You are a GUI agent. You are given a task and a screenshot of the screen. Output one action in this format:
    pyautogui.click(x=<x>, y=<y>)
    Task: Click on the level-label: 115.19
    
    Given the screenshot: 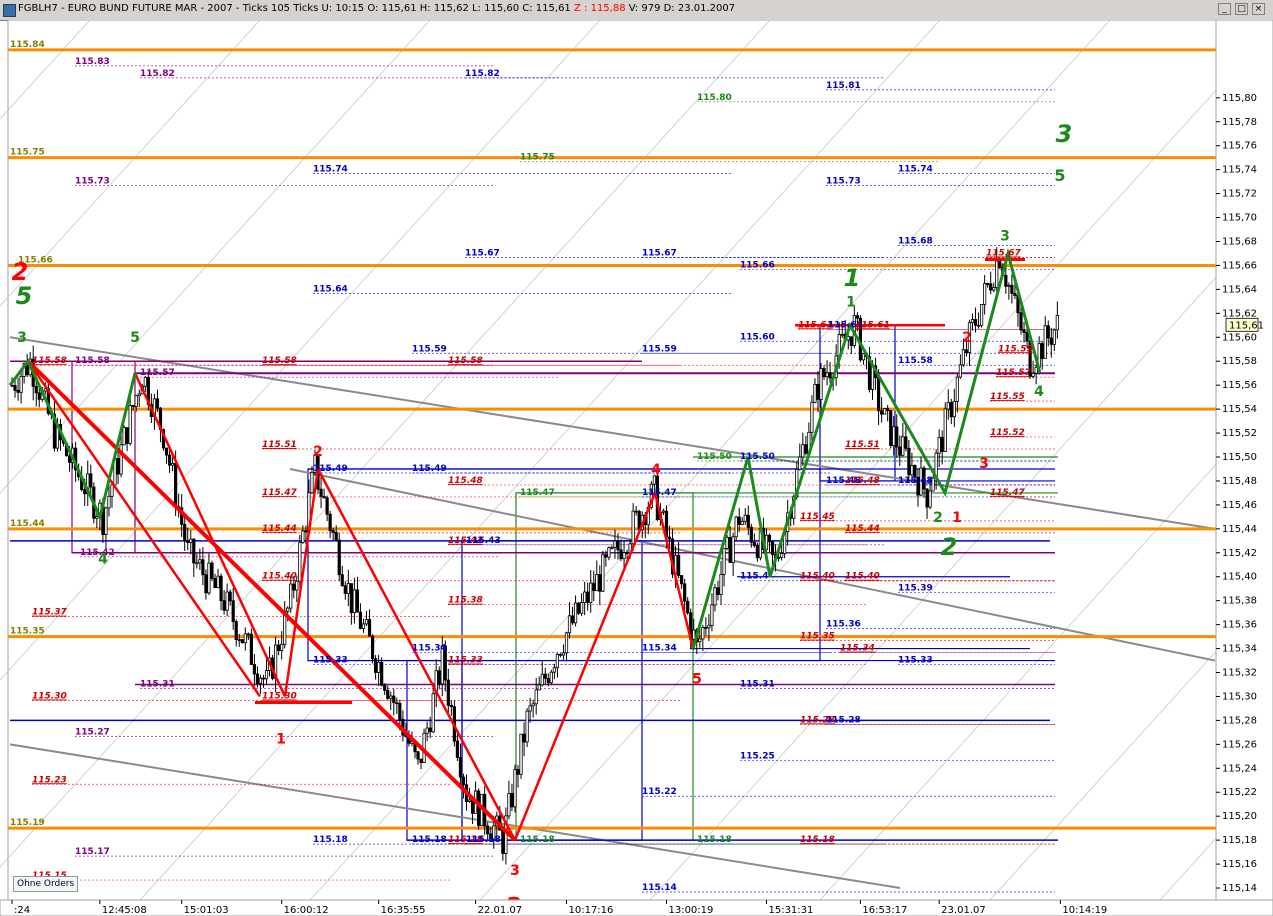 What is the action you would take?
    pyautogui.click(x=27, y=823)
    